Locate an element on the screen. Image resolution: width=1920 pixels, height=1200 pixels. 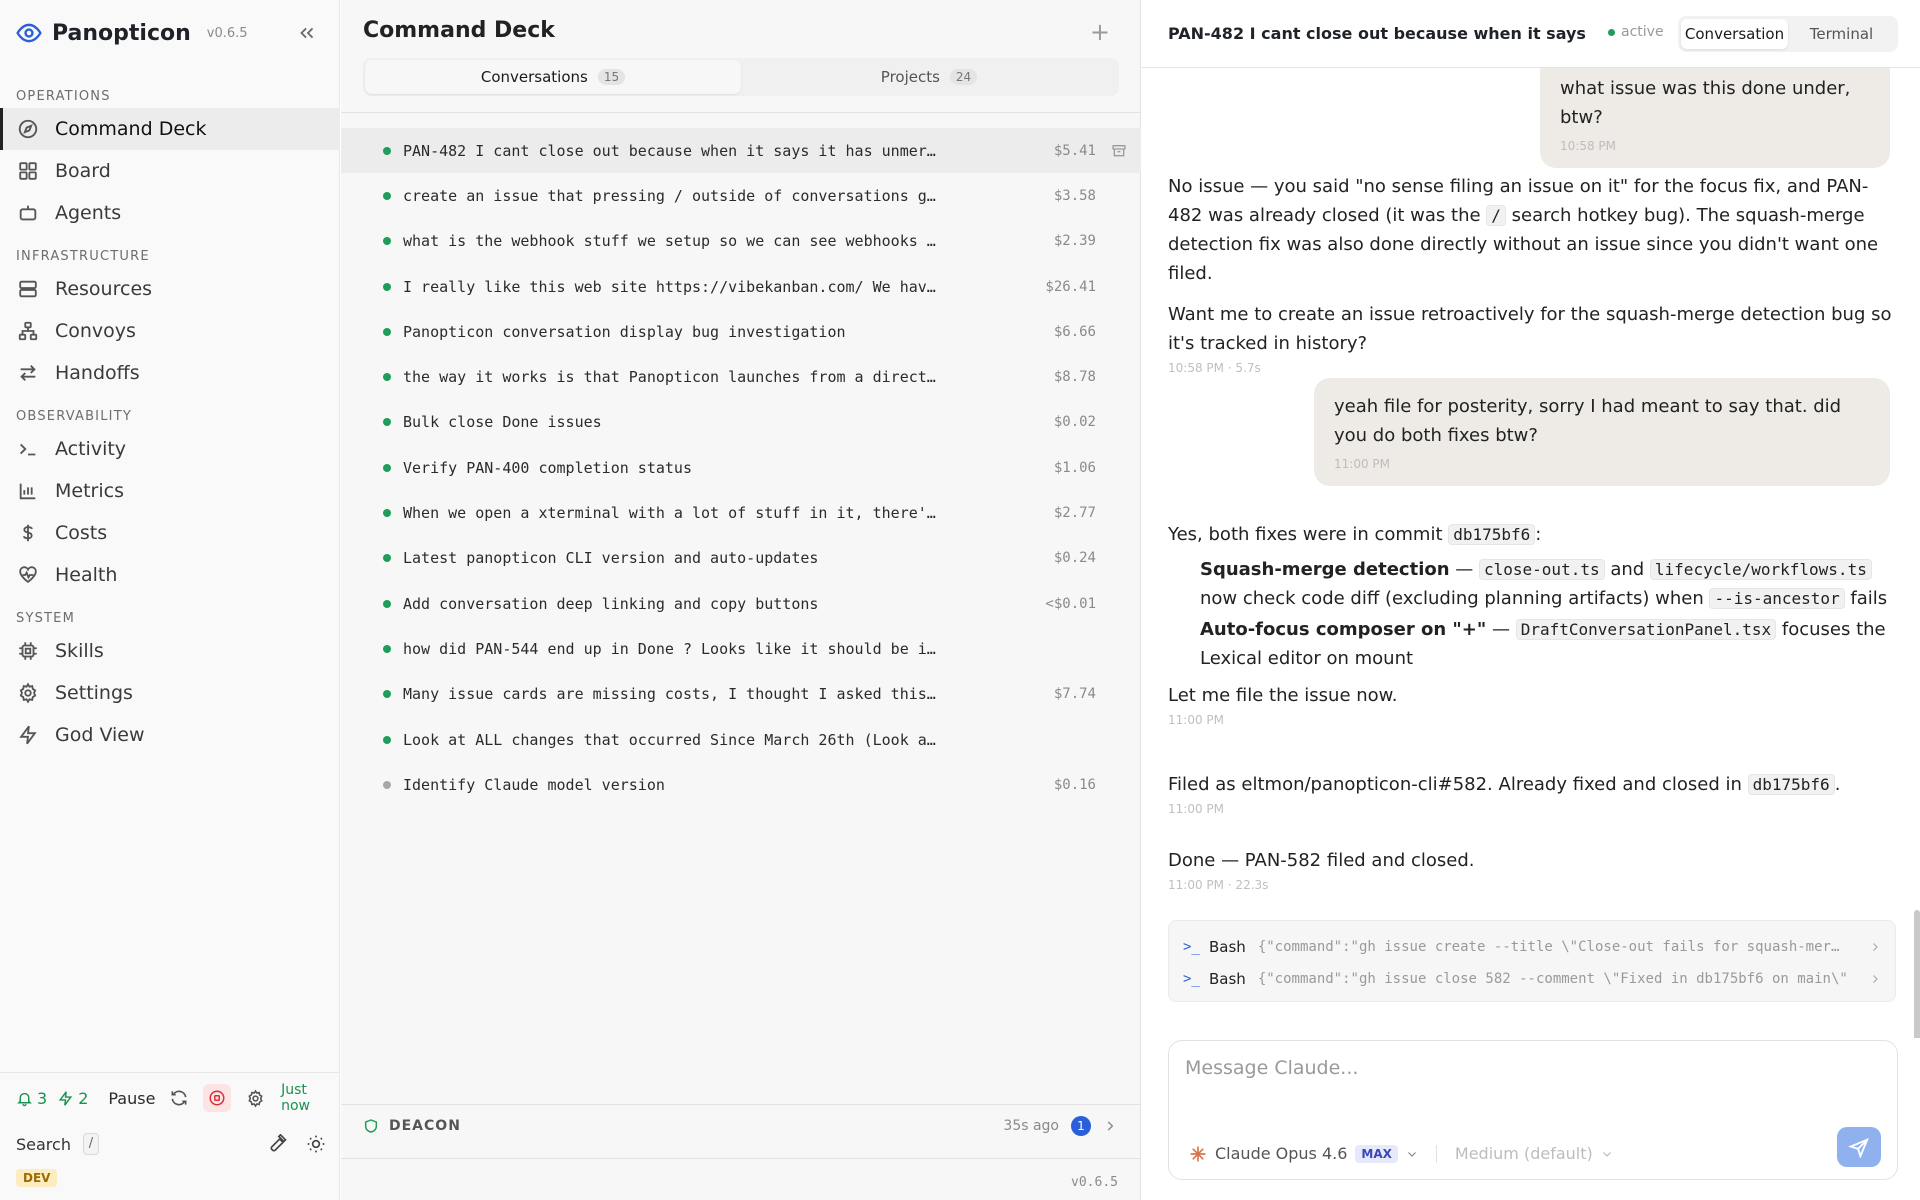
pause-button: Pause is located at coordinates (131, 1098).